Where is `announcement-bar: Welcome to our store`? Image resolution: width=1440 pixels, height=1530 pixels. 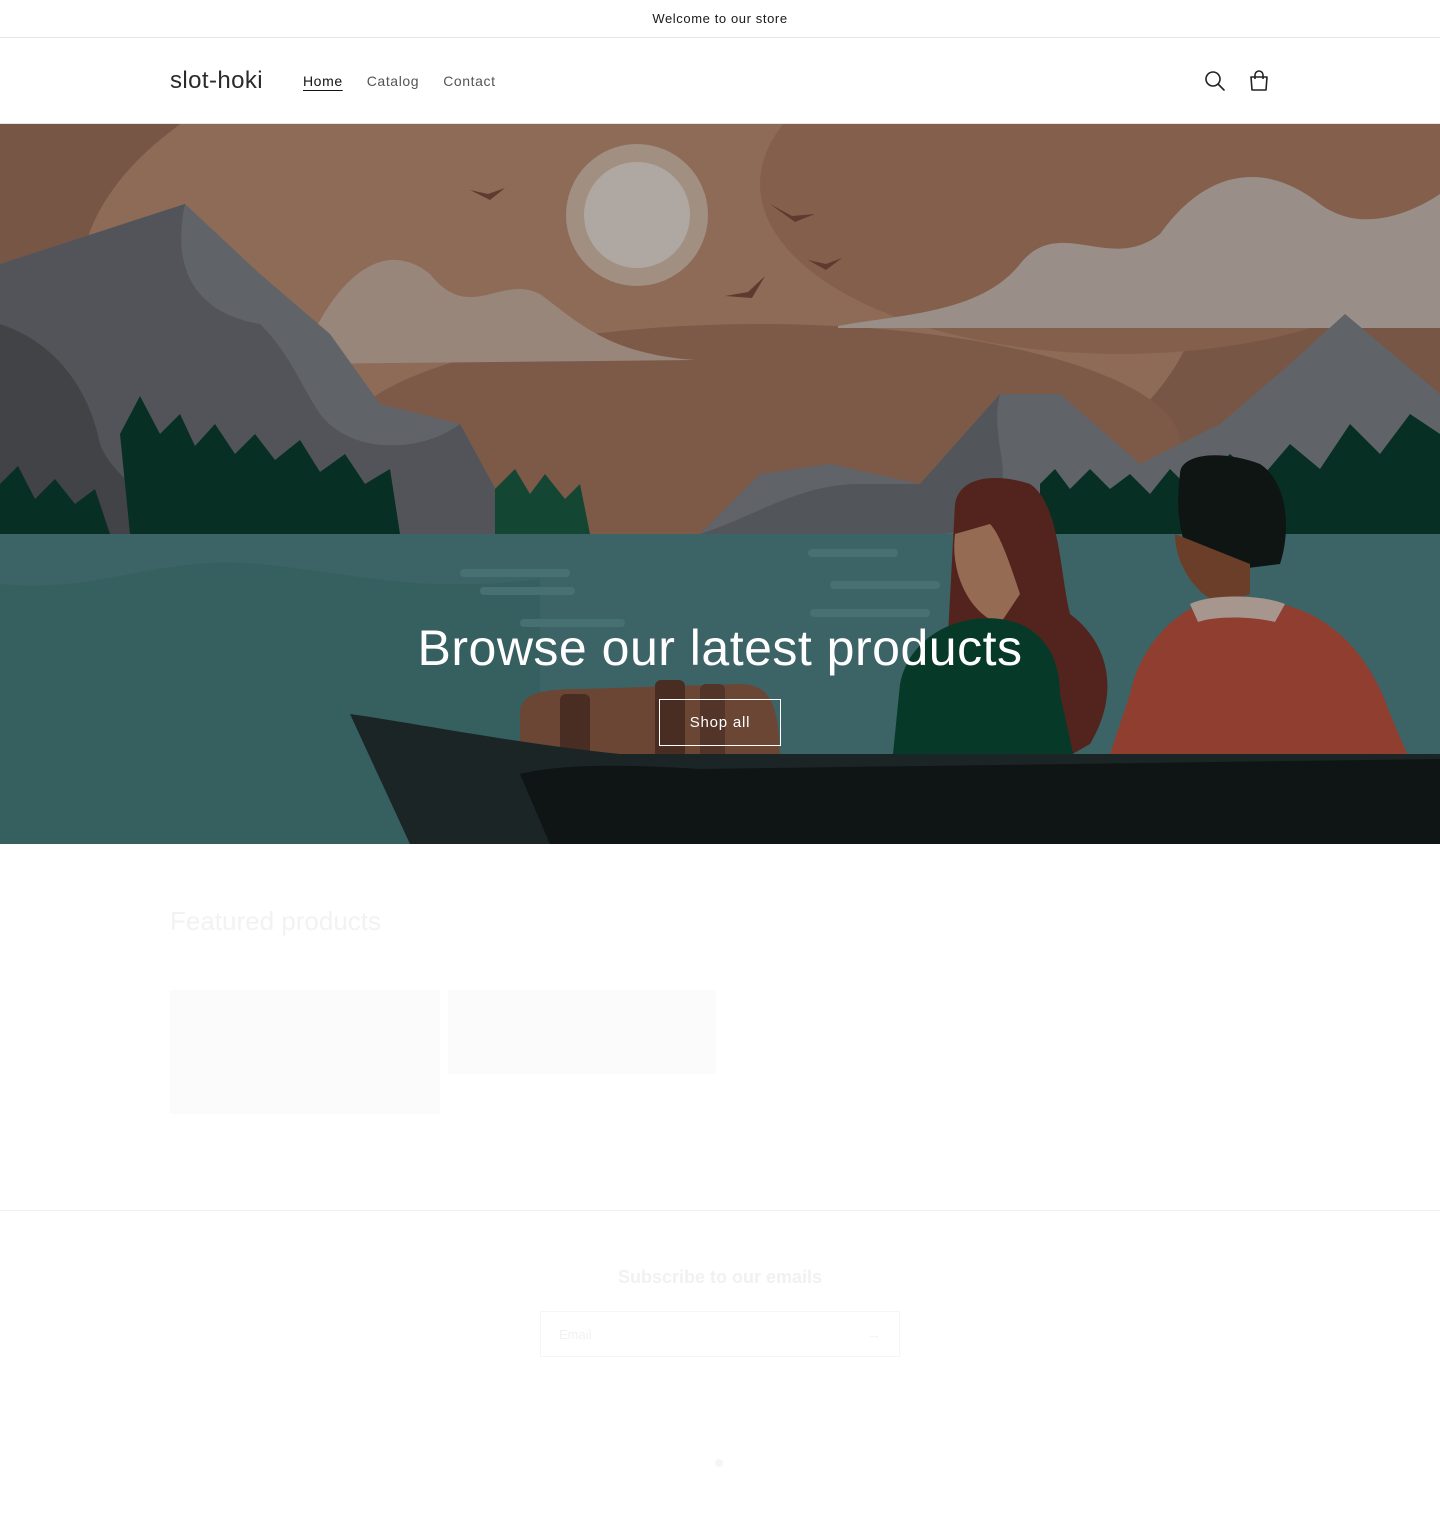 announcement-bar: Welcome to our store is located at coordinates (720, 19).